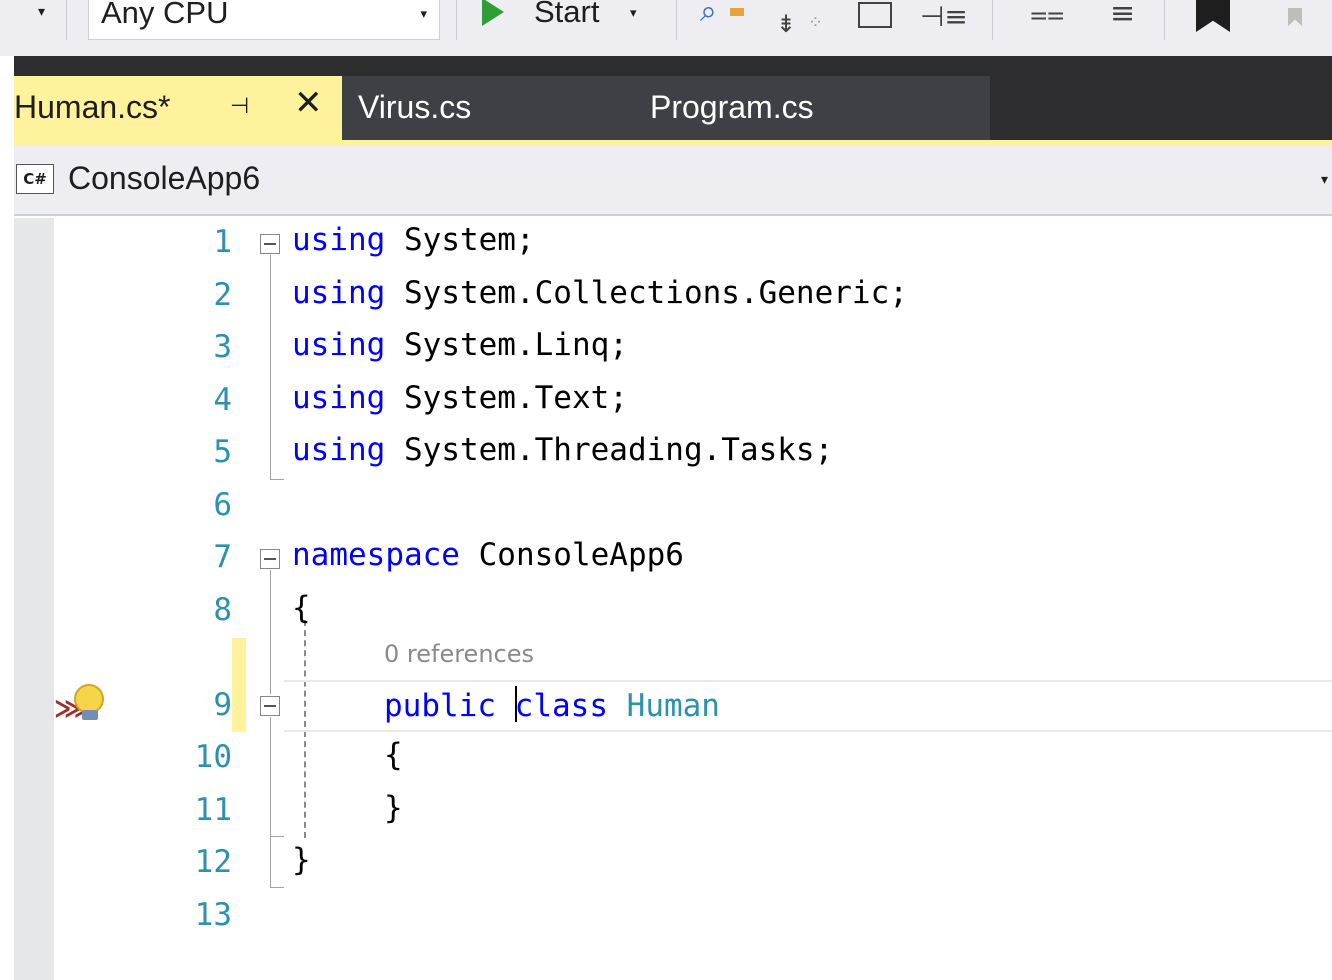 Image resolution: width=1332 pixels, height=980 pixels. I want to click on code-text: System.Text;, so click(506, 398).